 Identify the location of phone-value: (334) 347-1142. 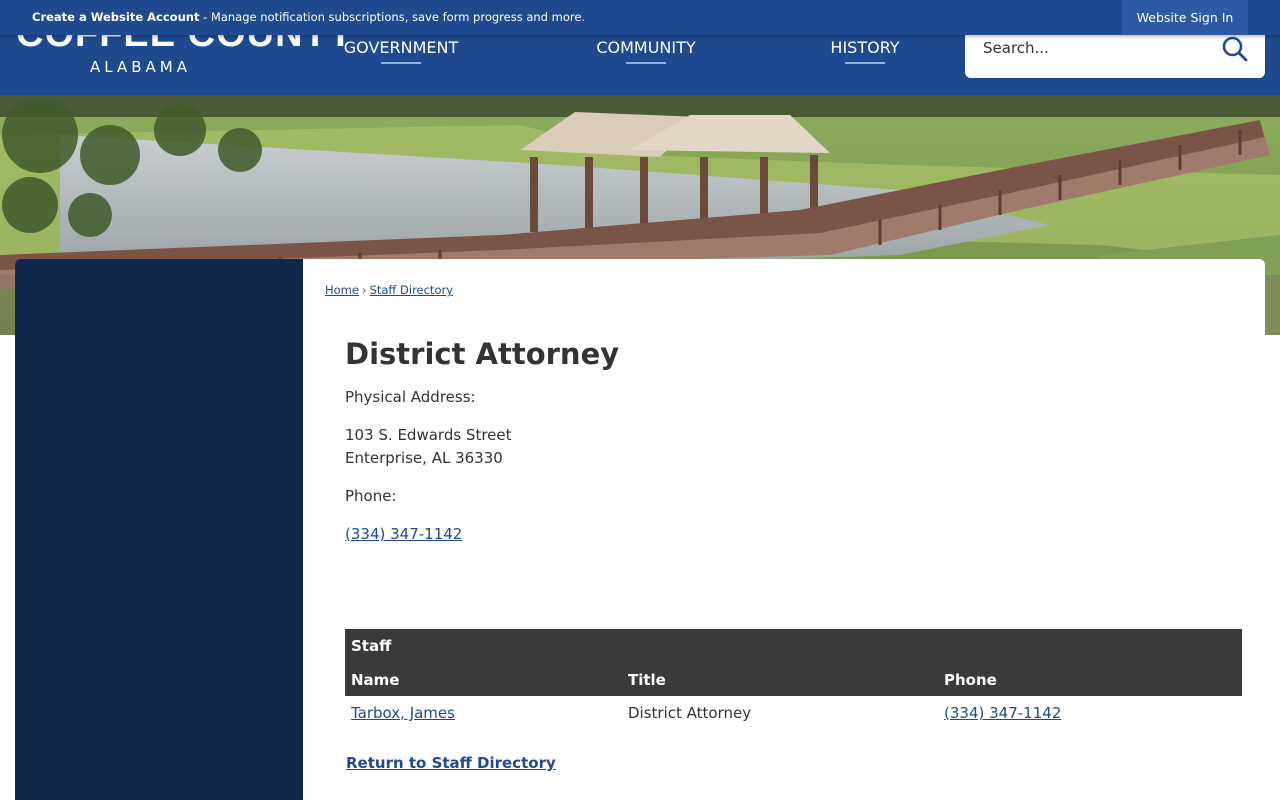
(403, 534).